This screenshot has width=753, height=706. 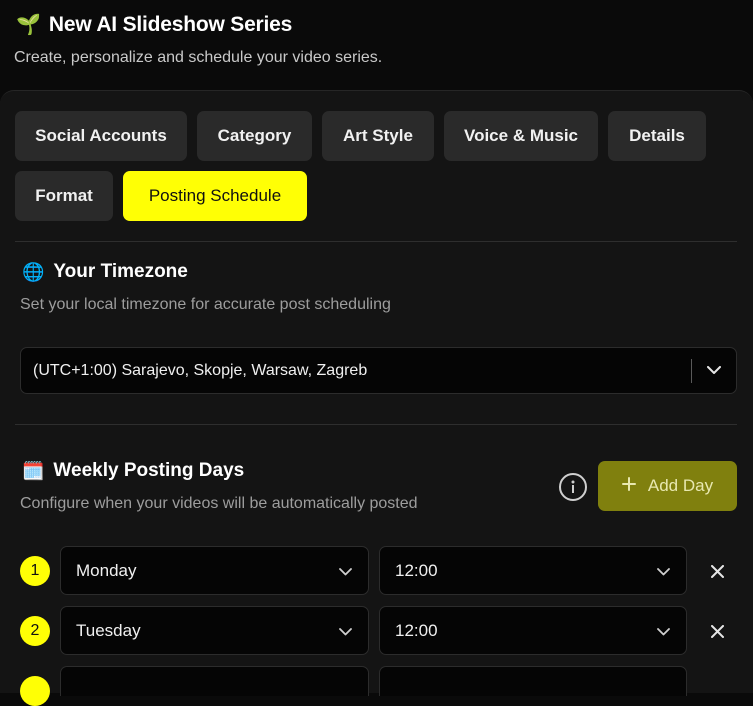 What do you see at coordinates (35, 571) in the screenshot?
I see `day-number-badge: 1` at bounding box center [35, 571].